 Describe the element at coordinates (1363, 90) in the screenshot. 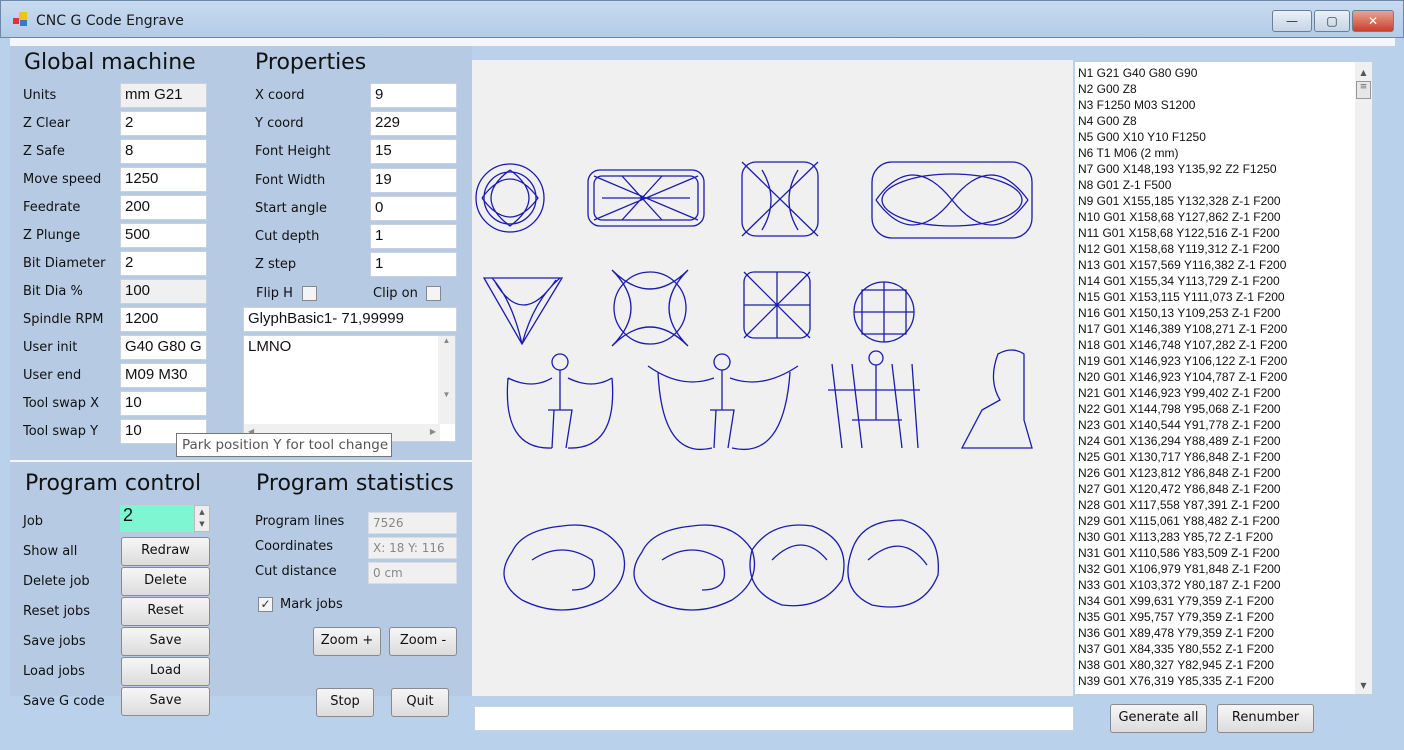

I see `scroll-thumb: ≡` at that location.